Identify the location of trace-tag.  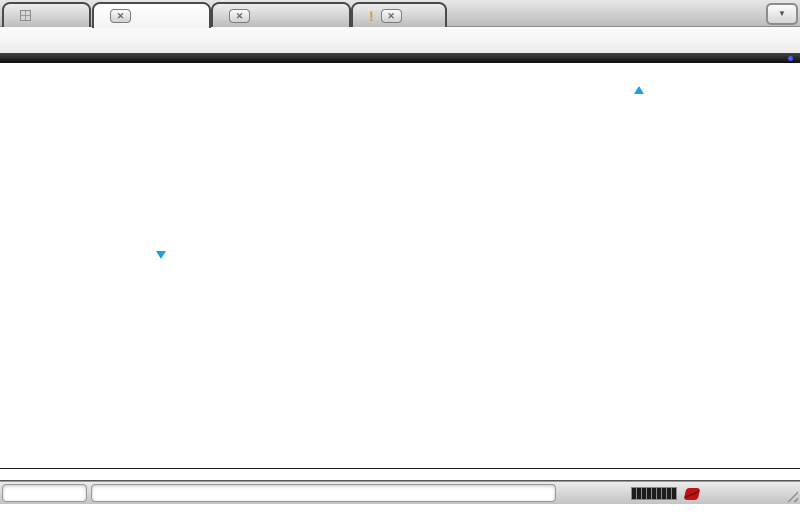
(792, 58).